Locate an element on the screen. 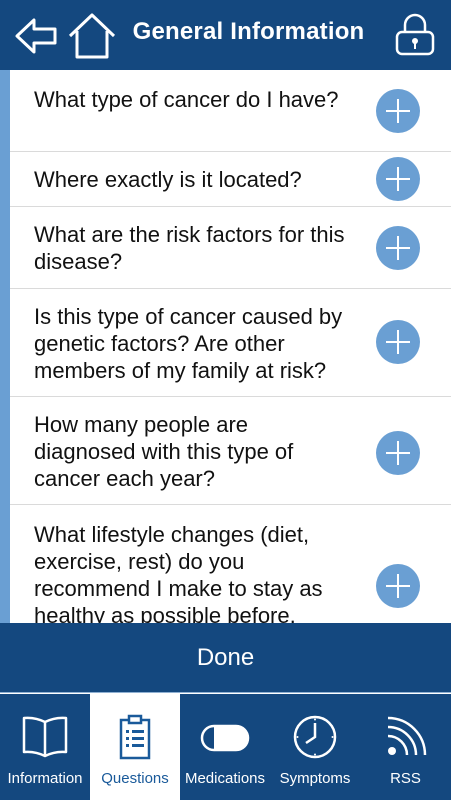 The image size is (451, 800). tab-medications: Medications is located at coordinates (225, 747).